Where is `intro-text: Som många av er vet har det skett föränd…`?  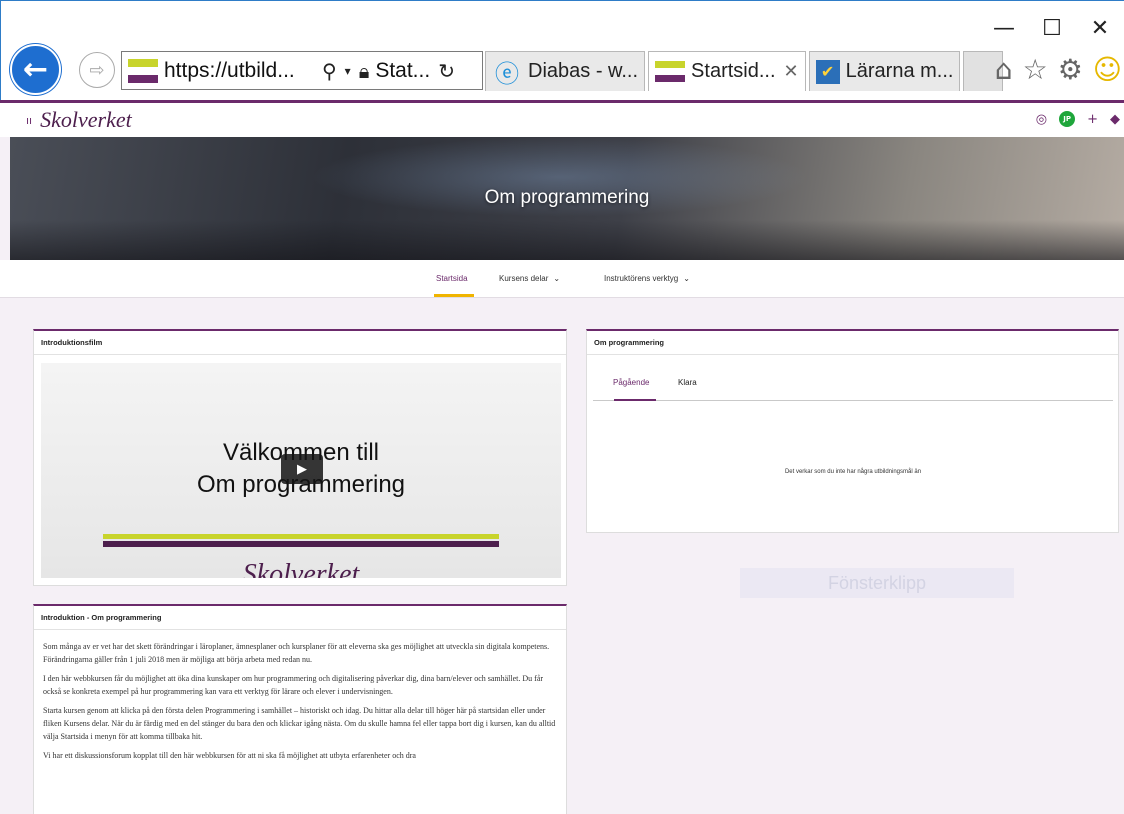 intro-text: Som många av er vet har det skett föränd… is located at coordinates (300, 696).